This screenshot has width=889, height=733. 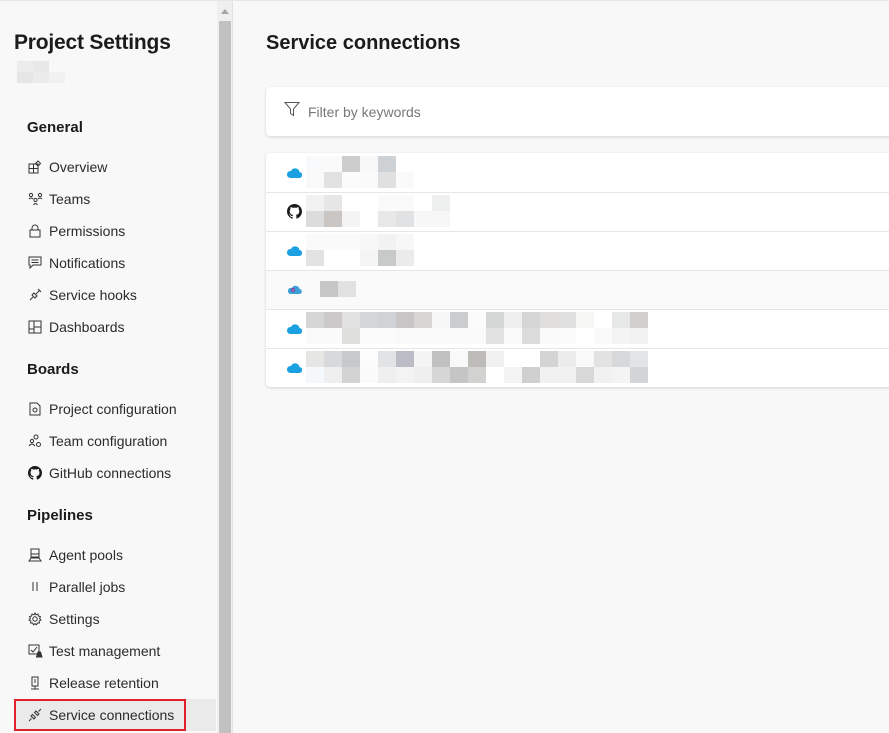 I want to click on sidebar-item-service-connections: Service connections, so click(x=100, y=715).